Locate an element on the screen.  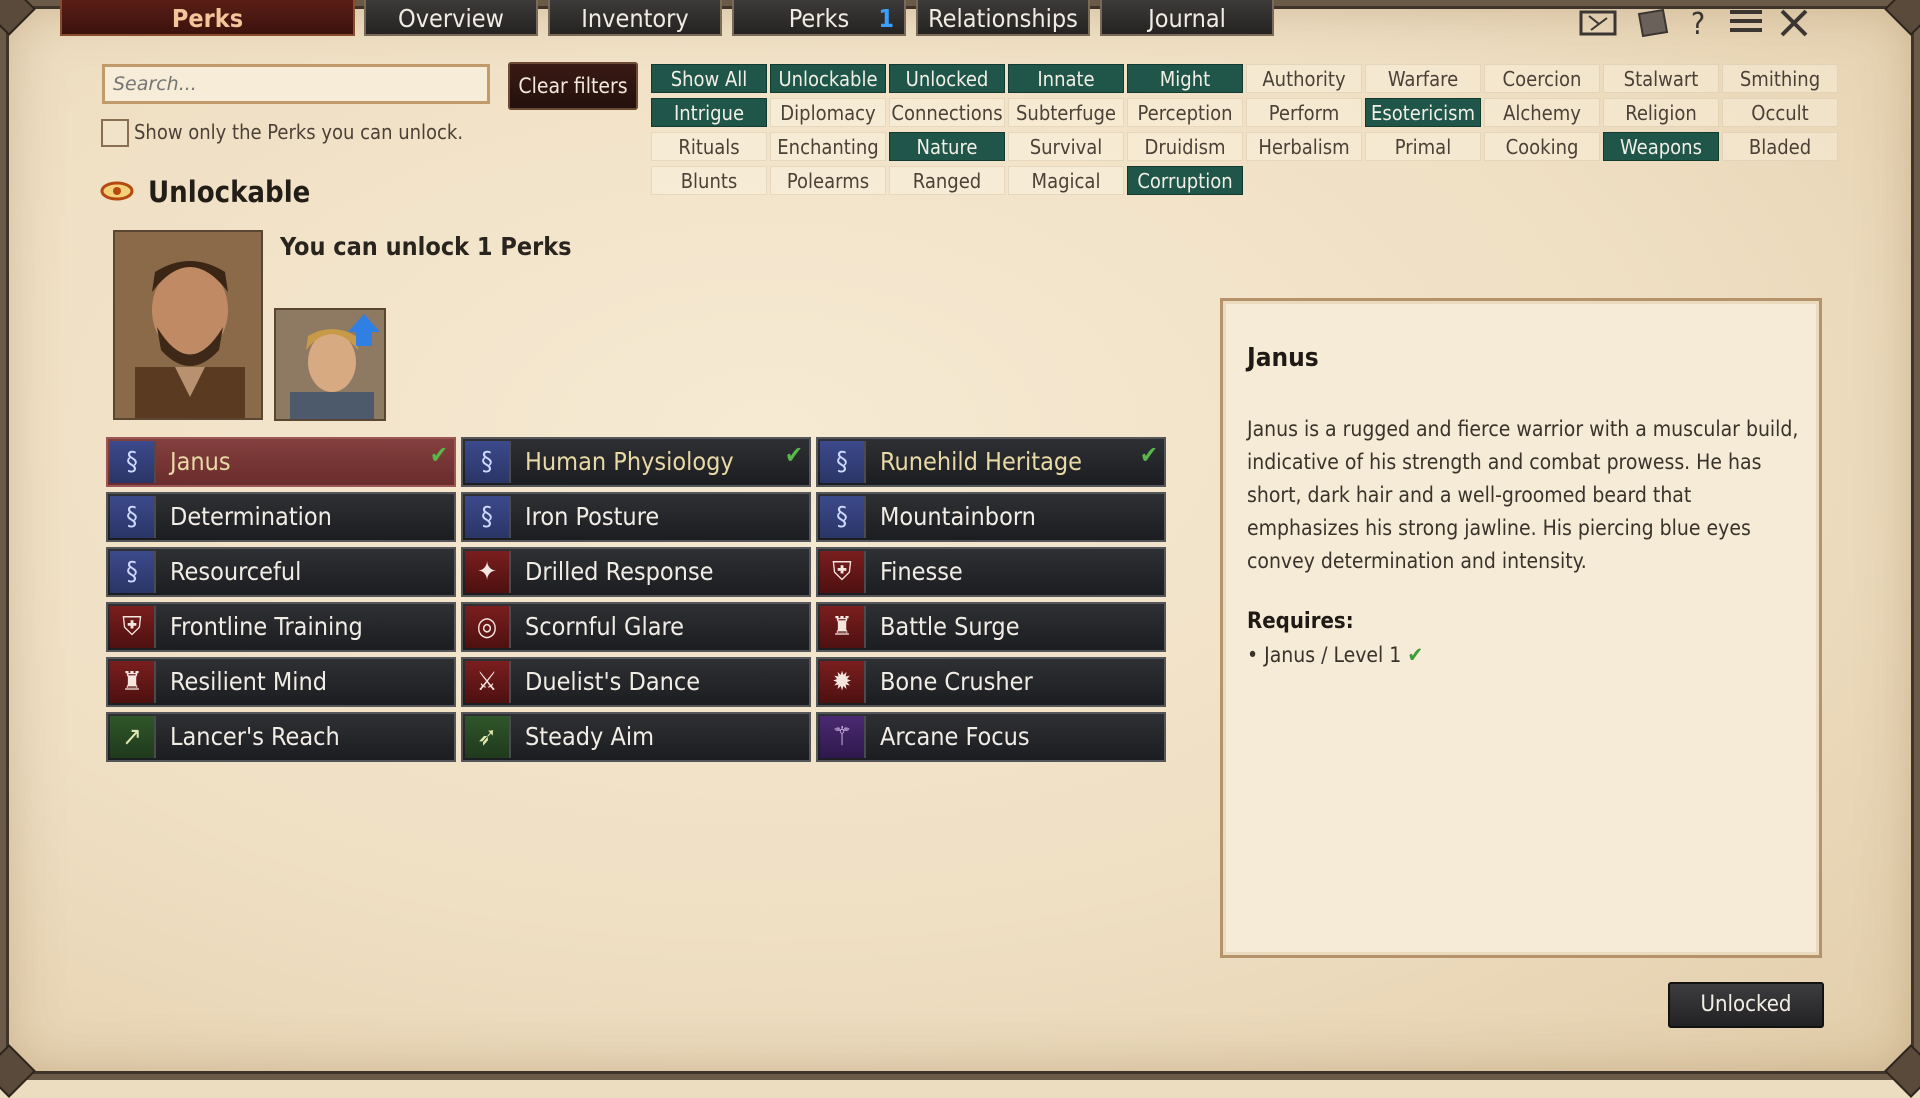
filter-corruption: Corruption is located at coordinates (1185, 180).